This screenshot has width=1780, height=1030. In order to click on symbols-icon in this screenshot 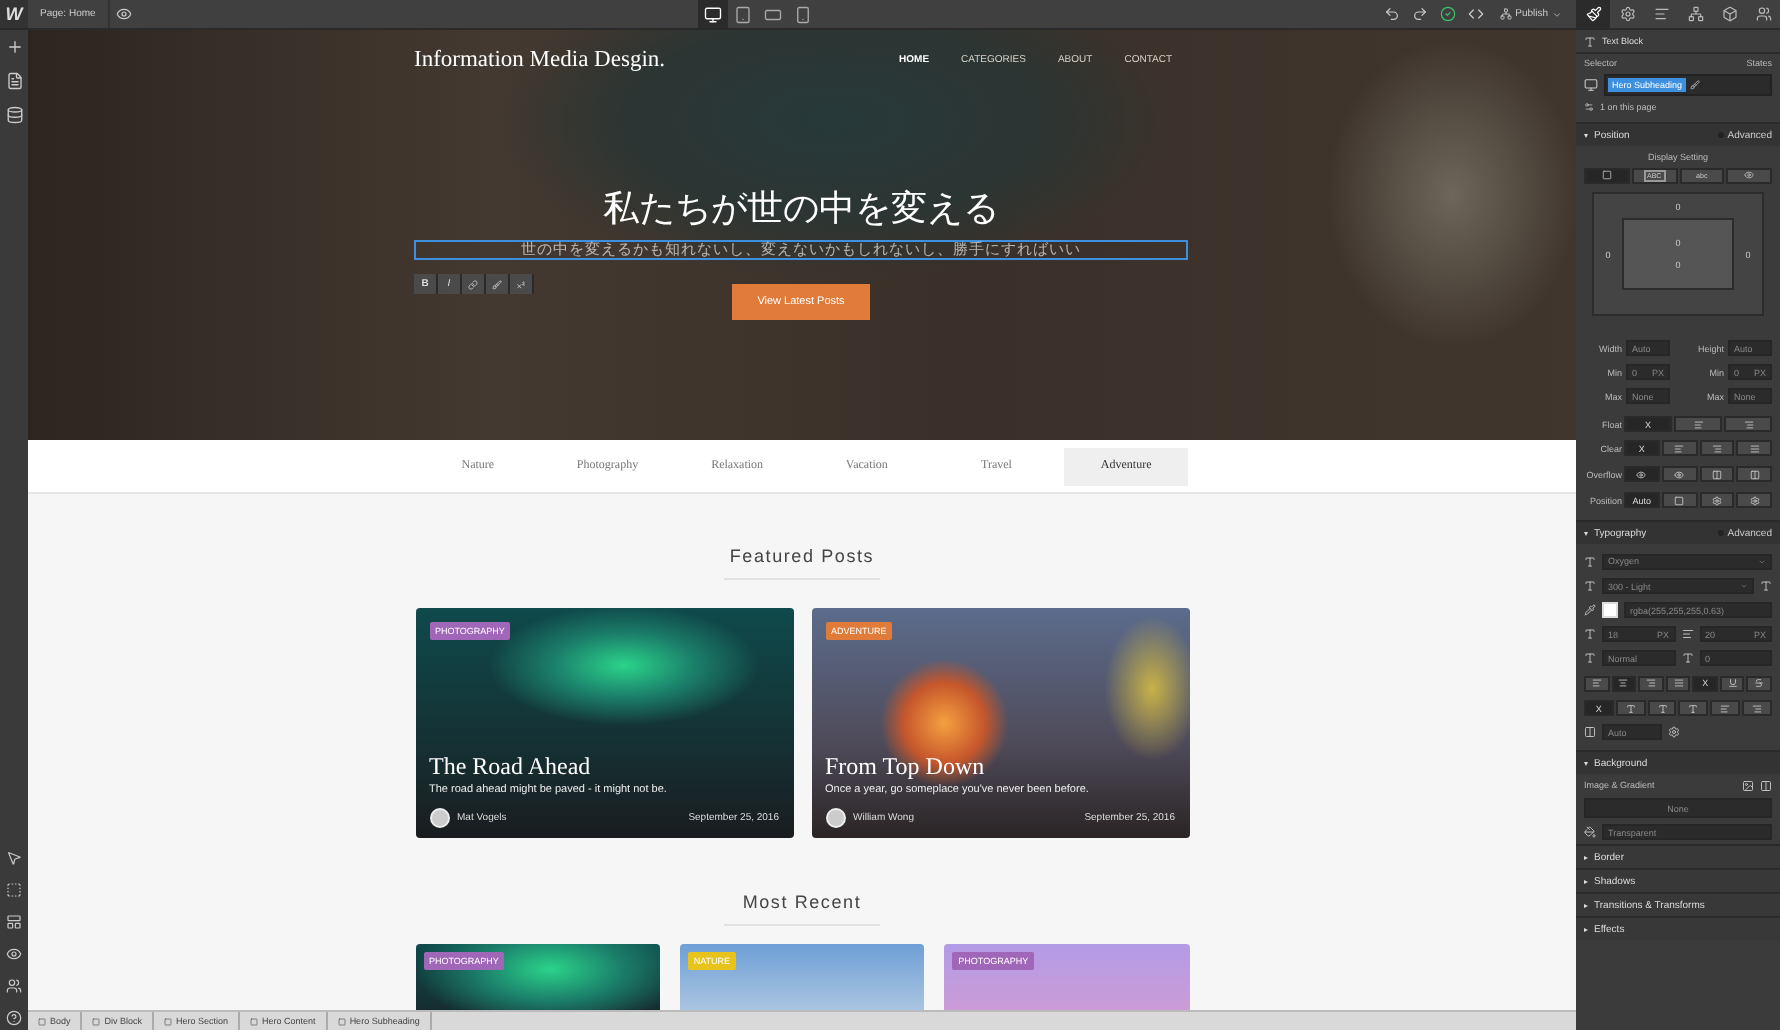, I will do `click(1695, 14)`.